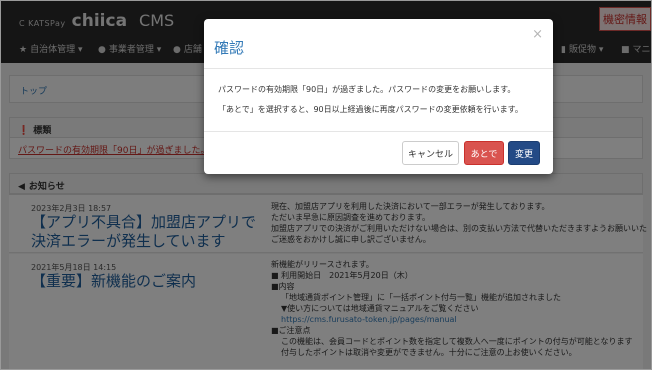  Describe the element at coordinates (370, 109) in the screenshot. I see `dialog-message: 「あとで」を選択すると、90日以上経過後に再度パスワードの変更依頼を行います。` at that location.